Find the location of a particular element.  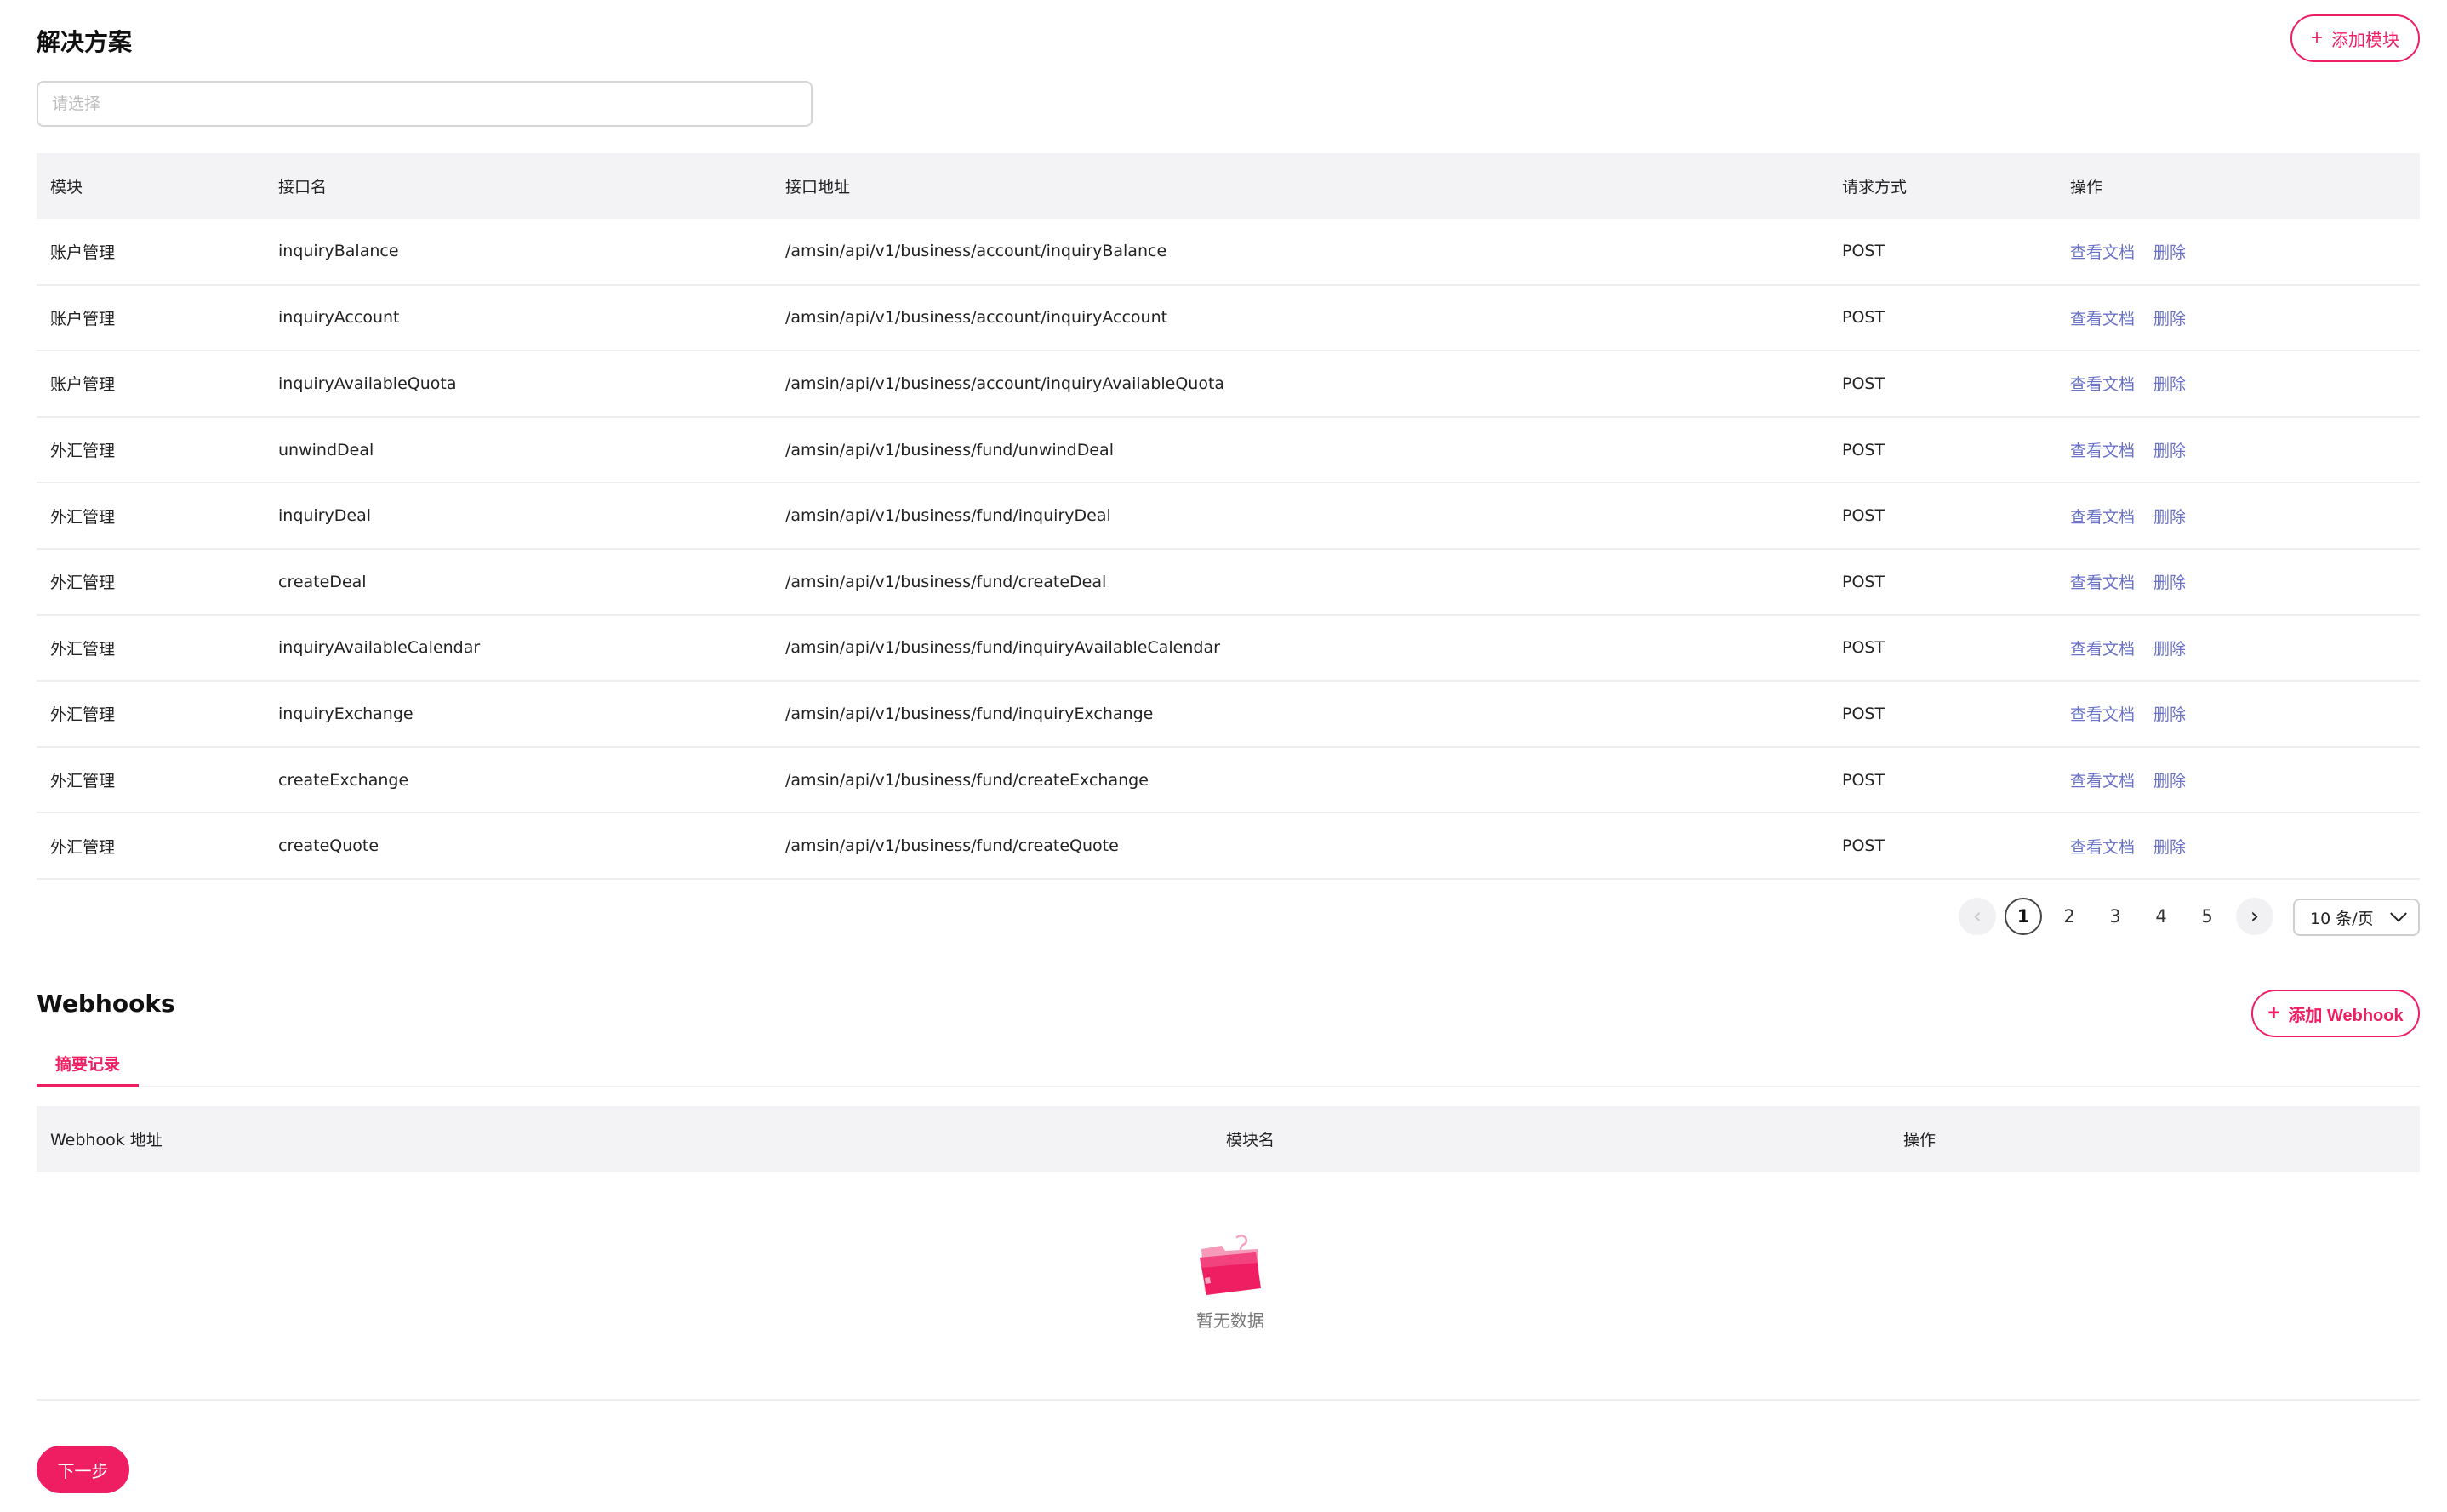

cell-api-name: inquiryExchange is located at coordinates (518, 714).